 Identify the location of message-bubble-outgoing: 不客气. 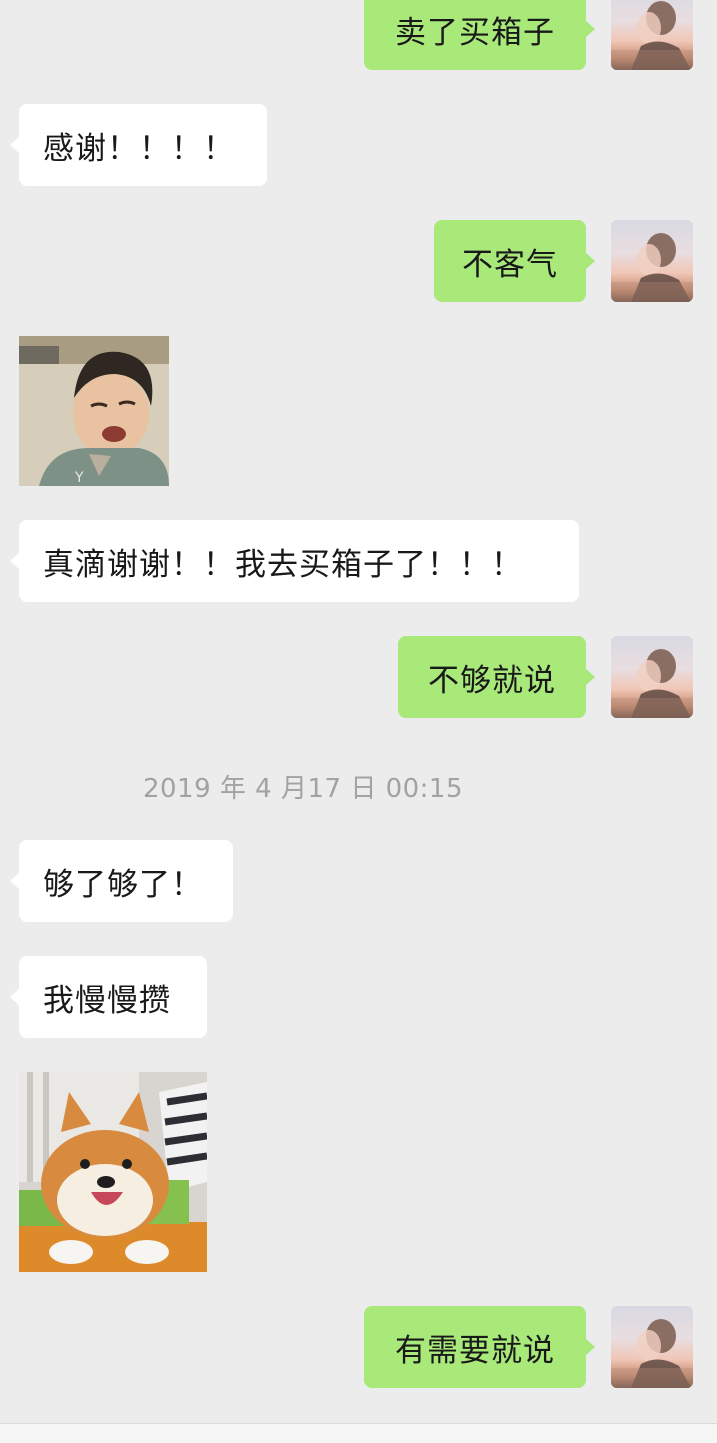
(514, 261).